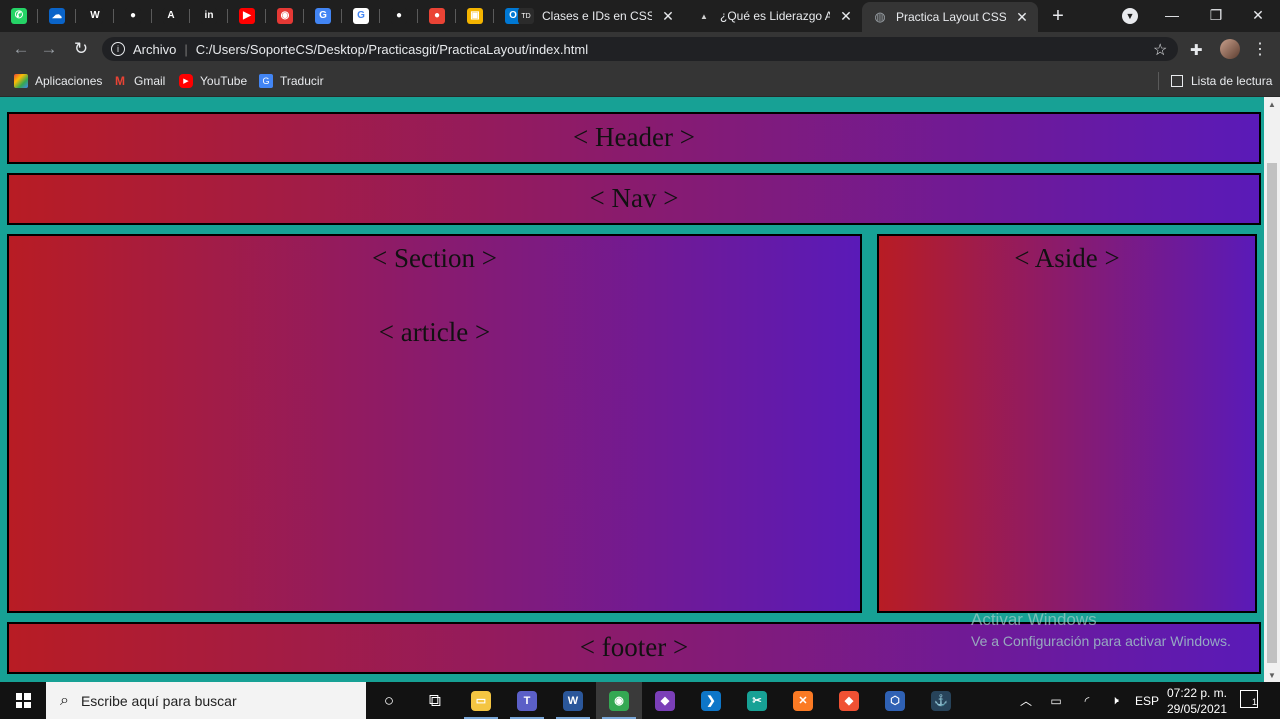 Image resolution: width=1280 pixels, height=719 pixels. I want to click on section-label: < Section >, so click(434, 258).